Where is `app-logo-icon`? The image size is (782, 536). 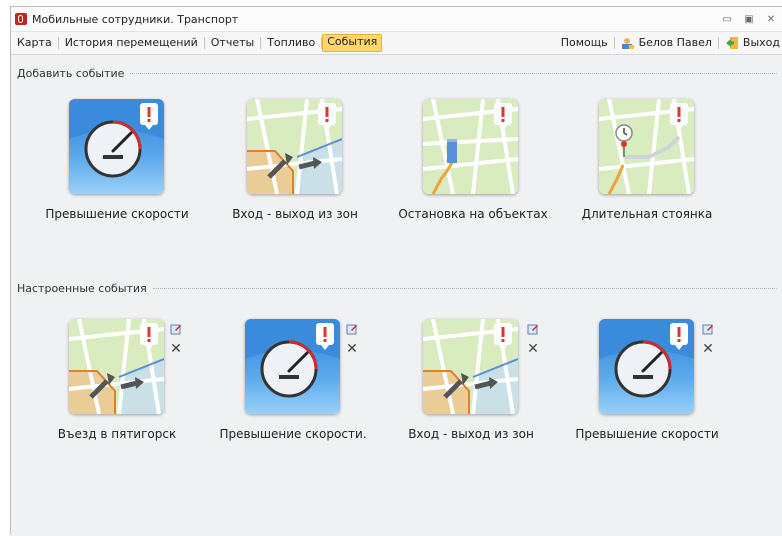 app-logo-icon is located at coordinates (21, 19).